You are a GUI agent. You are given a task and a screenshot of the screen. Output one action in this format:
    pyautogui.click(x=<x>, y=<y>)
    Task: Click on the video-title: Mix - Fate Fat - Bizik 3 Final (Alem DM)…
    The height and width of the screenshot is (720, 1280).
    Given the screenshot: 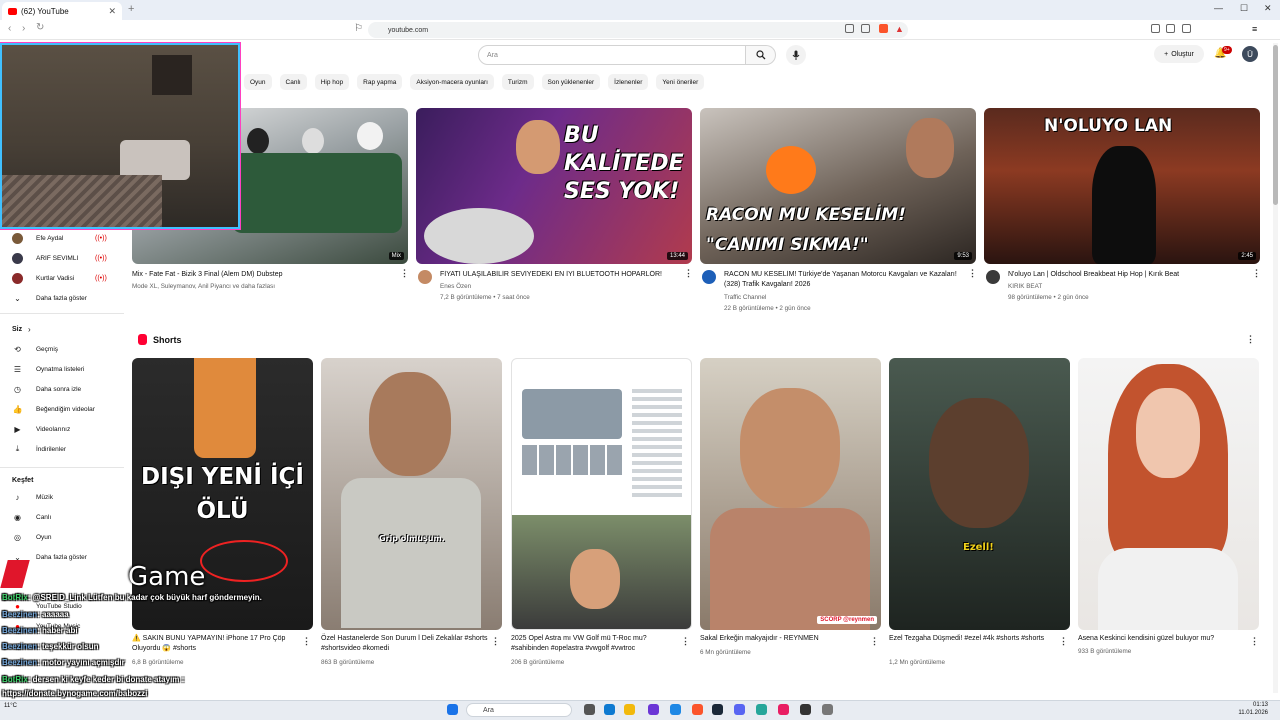 What is the action you would take?
    pyautogui.click(x=263, y=275)
    